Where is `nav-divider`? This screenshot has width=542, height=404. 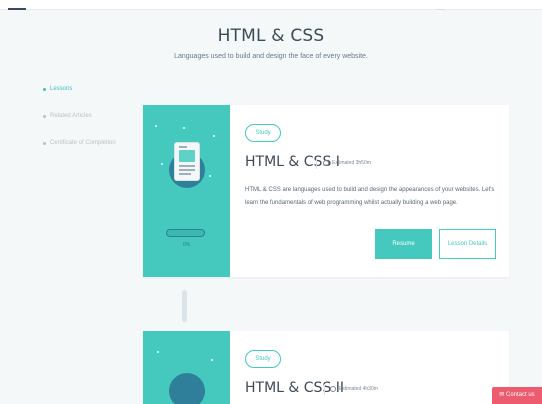
nav-divider is located at coordinates (441, 9).